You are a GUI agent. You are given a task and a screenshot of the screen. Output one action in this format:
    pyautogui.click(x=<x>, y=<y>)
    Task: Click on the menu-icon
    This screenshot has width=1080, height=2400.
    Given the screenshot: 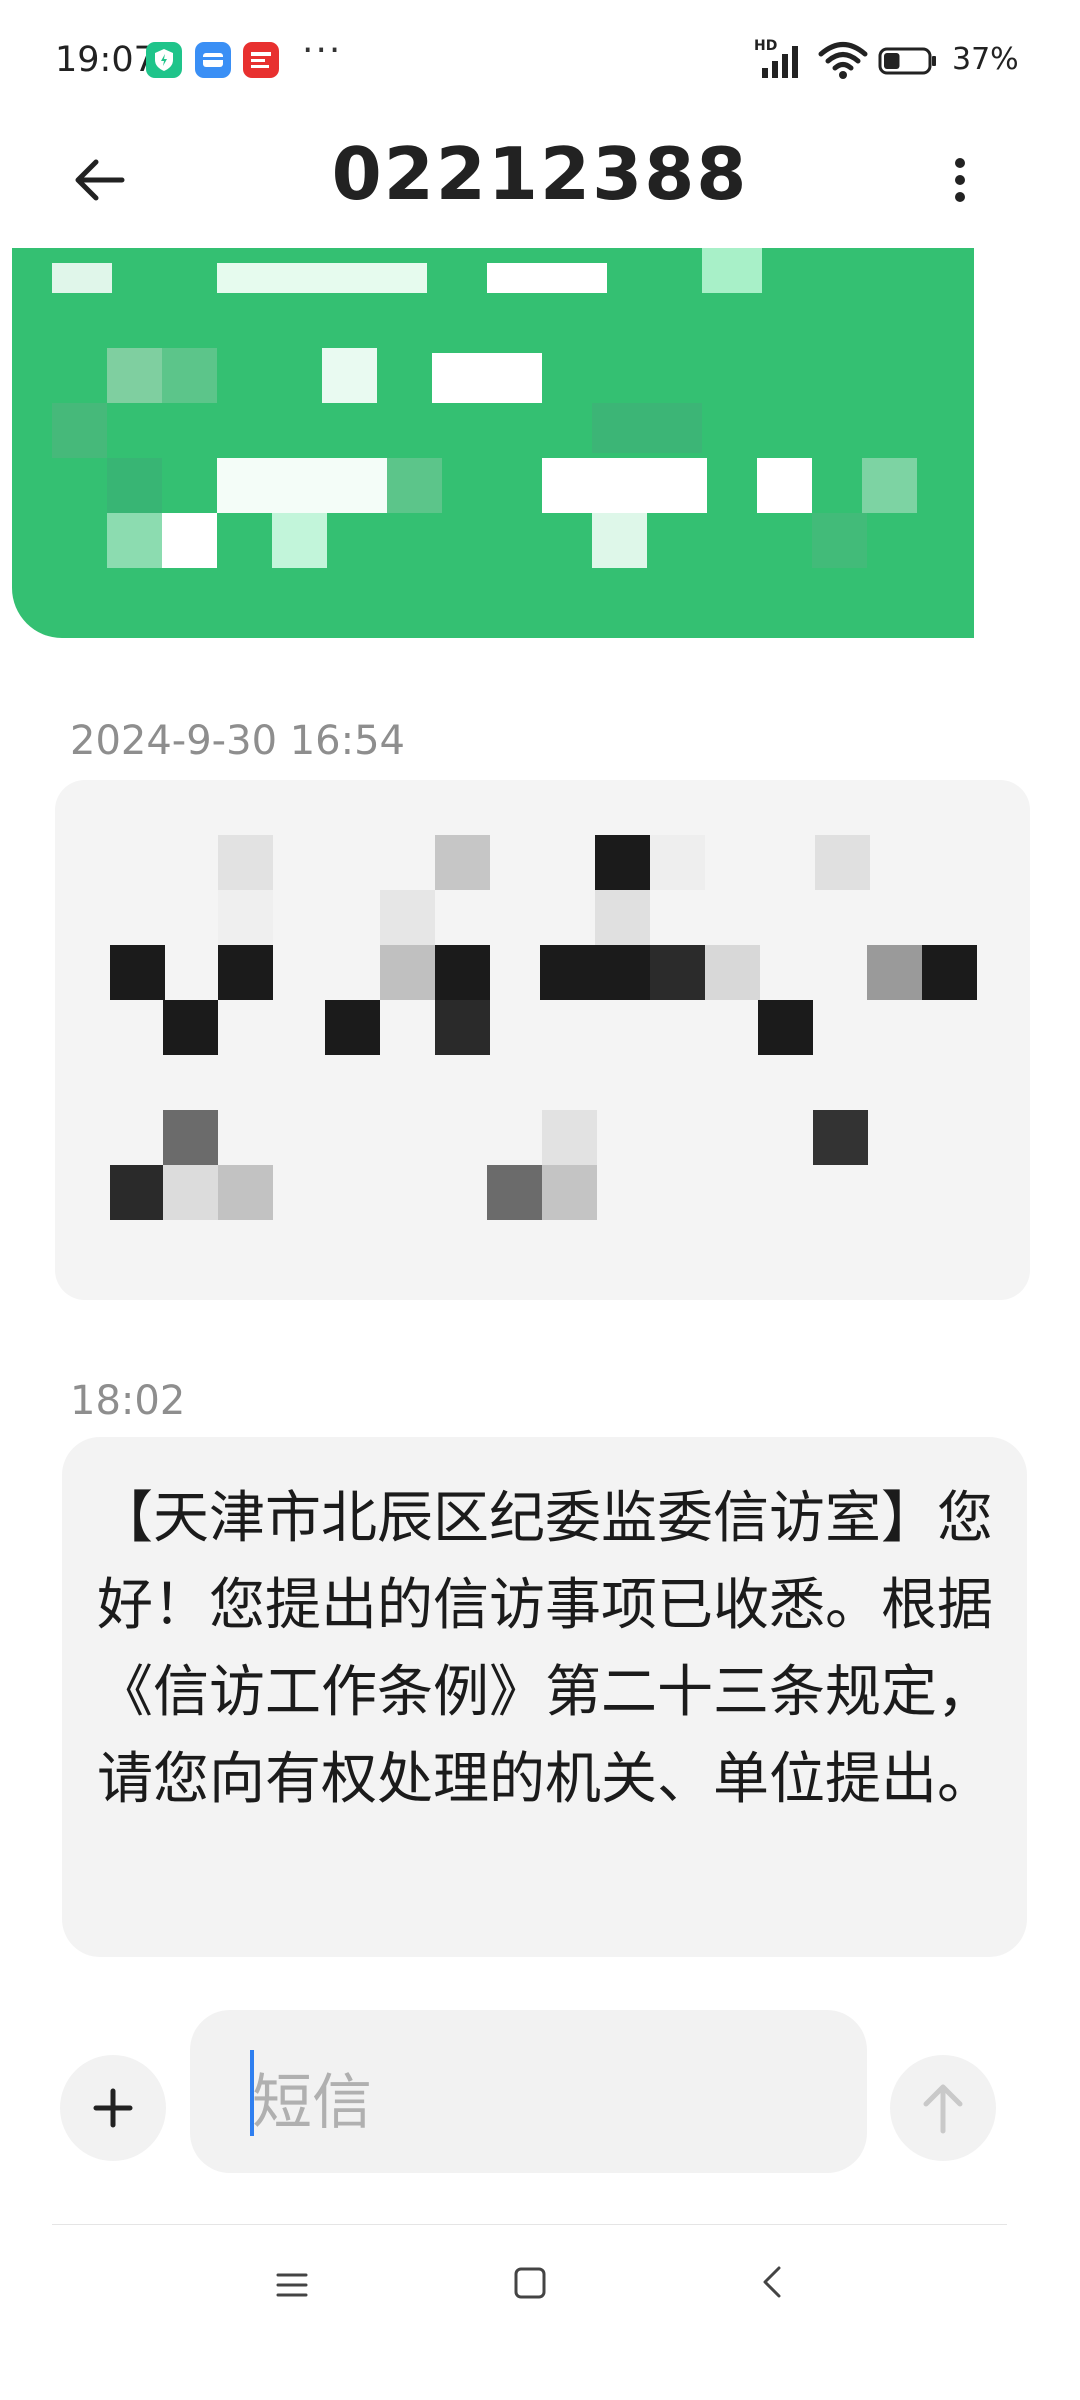 What is the action you would take?
    pyautogui.click(x=292, y=2285)
    